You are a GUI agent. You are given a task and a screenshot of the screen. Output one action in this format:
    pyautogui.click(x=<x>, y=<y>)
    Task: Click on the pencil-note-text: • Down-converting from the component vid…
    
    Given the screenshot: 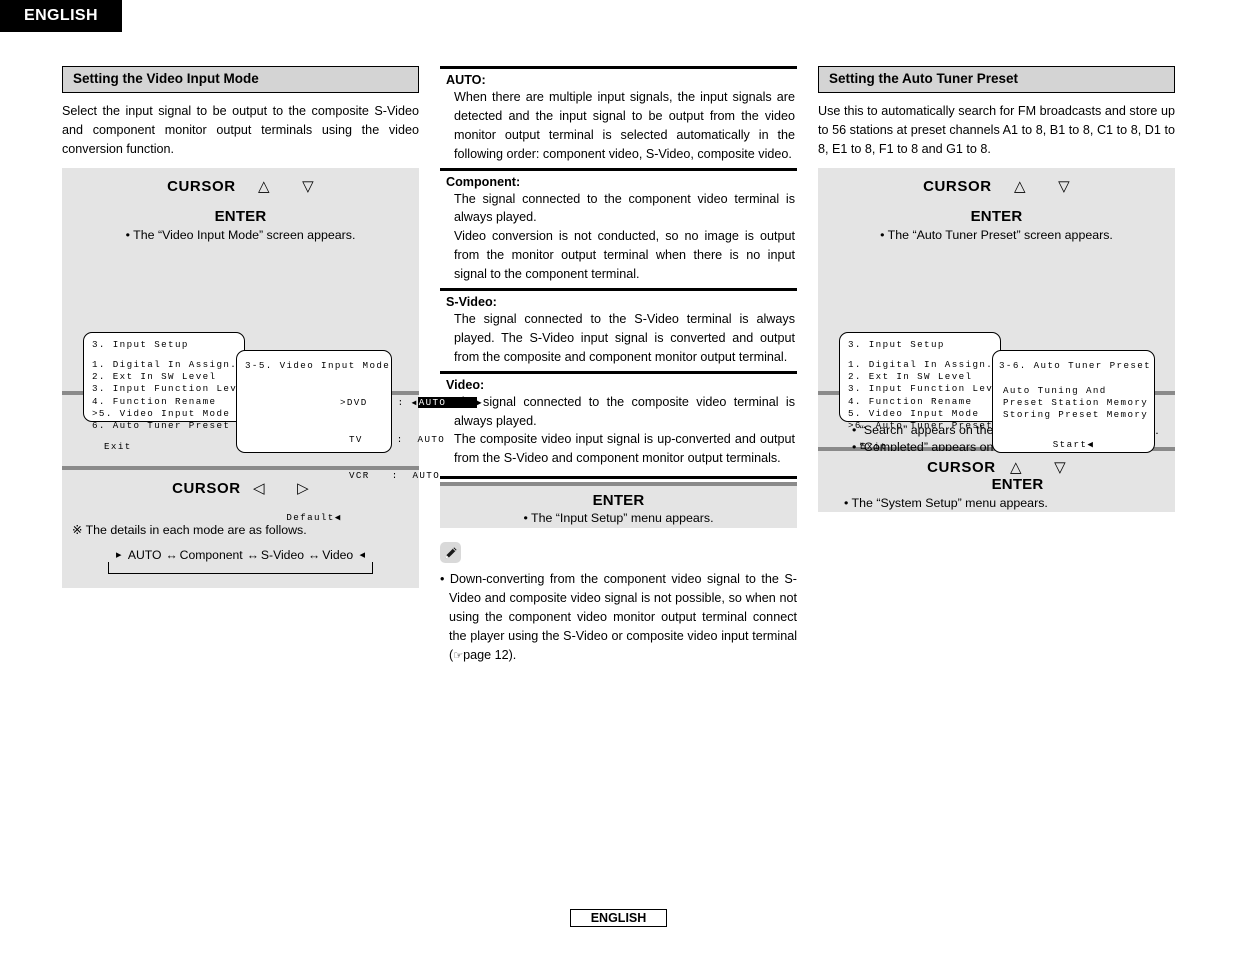 What is the action you would take?
    pyautogui.click(x=618, y=617)
    